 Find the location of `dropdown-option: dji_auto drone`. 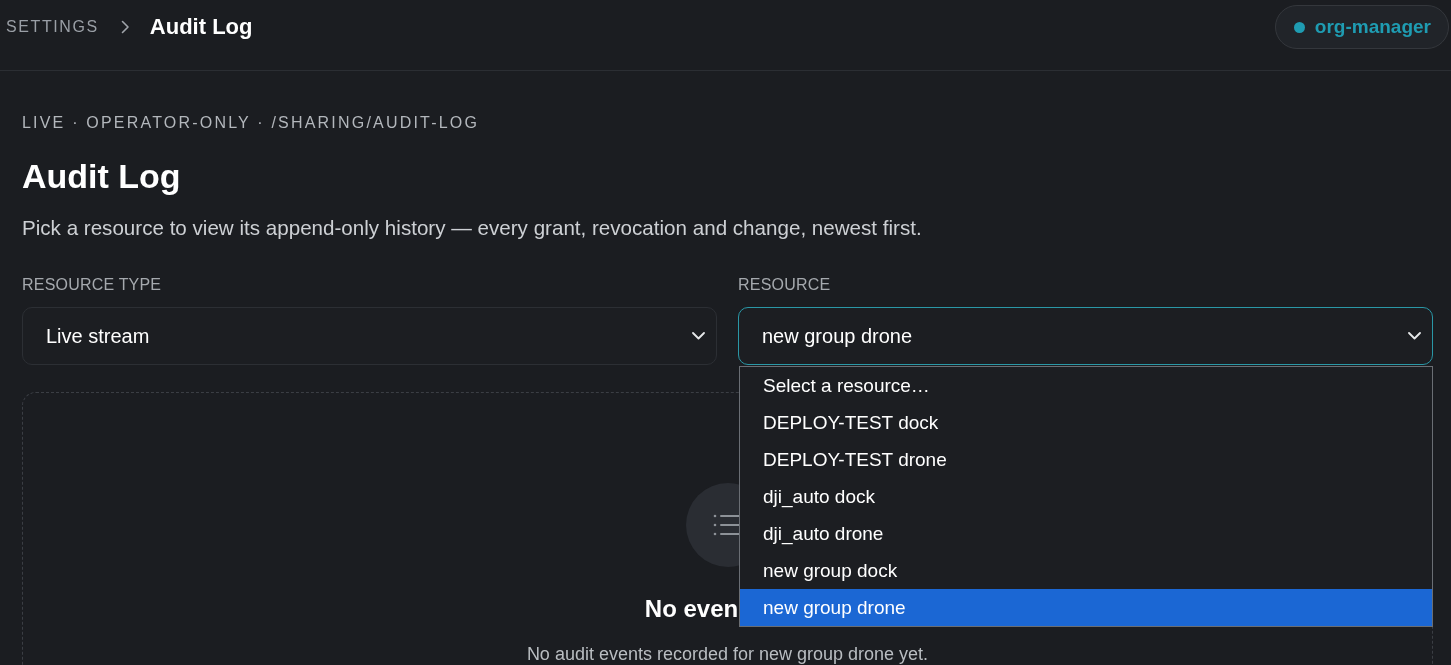

dropdown-option: dji_auto drone is located at coordinates (1086, 533).